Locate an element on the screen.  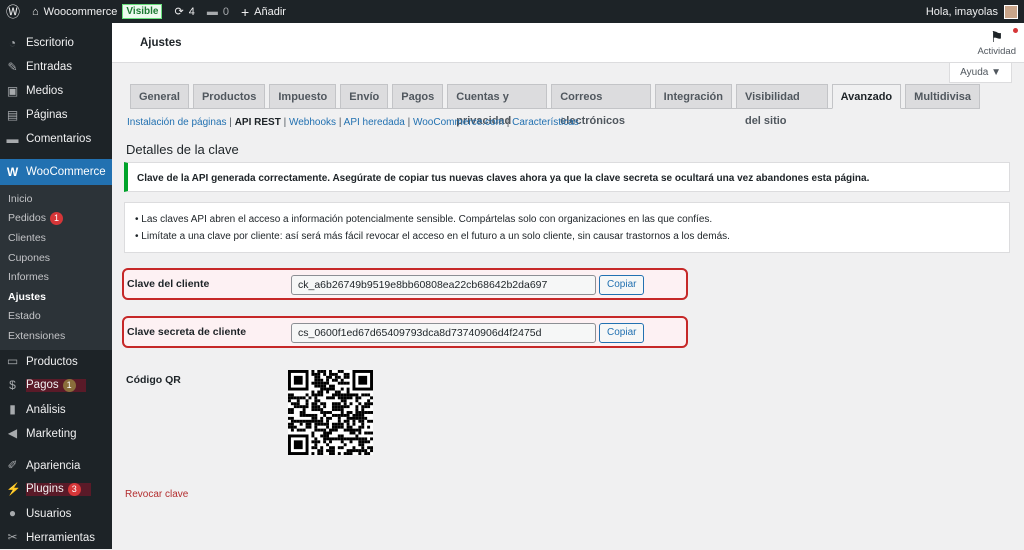
subnav-link-3: API heredada is located at coordinates (374, 122).